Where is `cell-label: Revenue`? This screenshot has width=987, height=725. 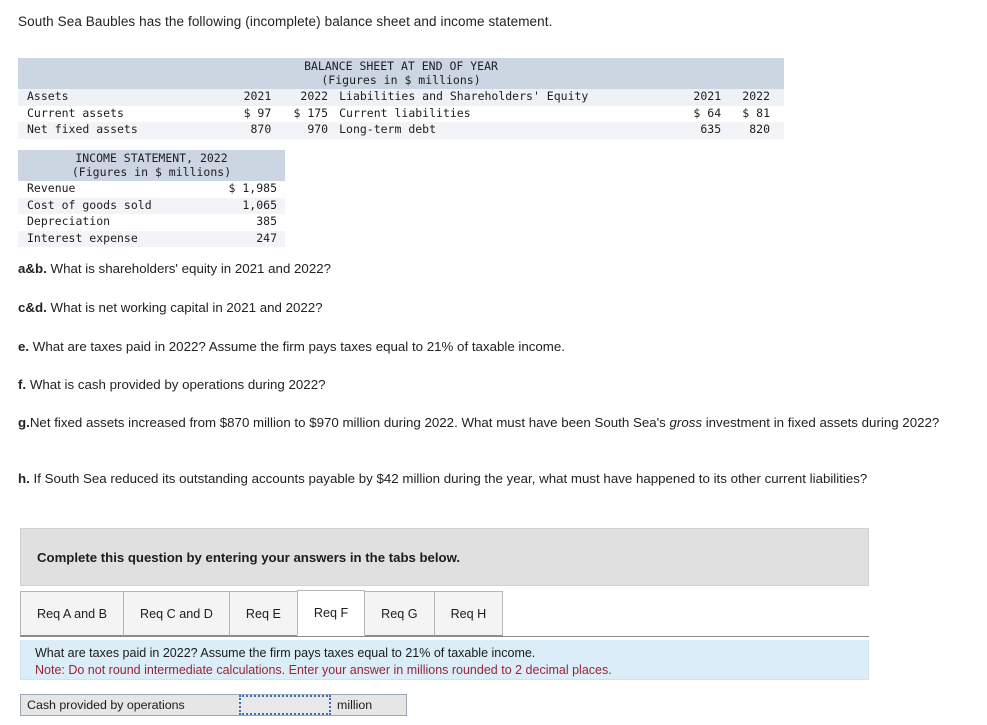 cell-label: Revenue is located at coordinates (105, 189).